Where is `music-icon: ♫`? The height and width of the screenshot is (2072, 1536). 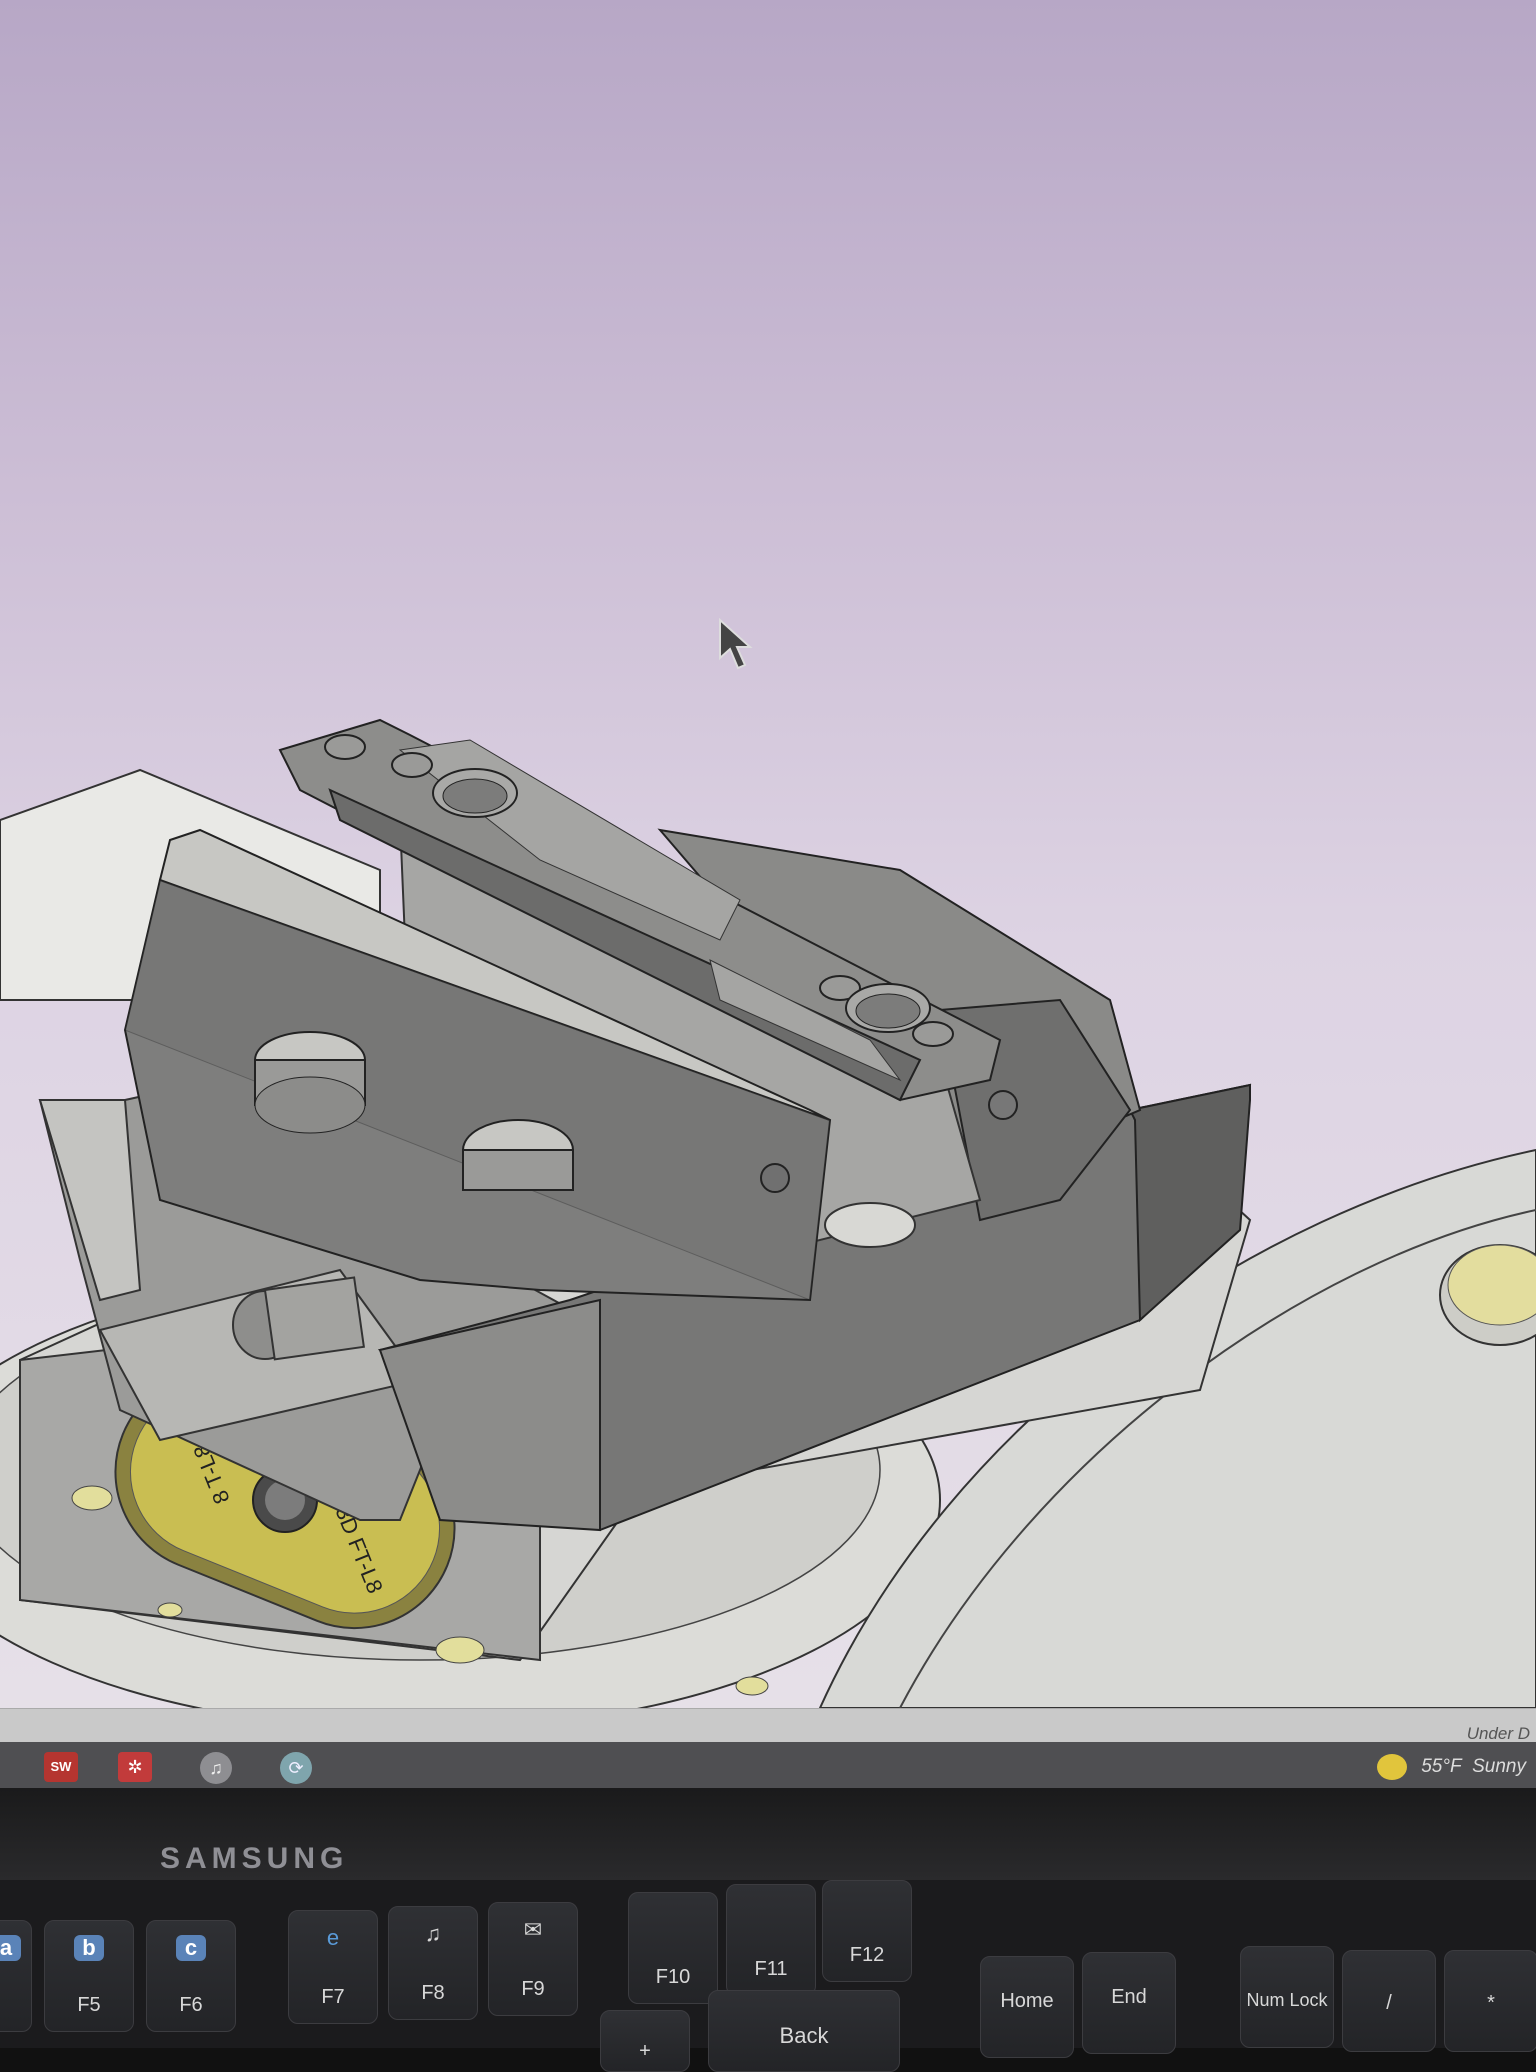
music-icon: ♫ is located at coordinates (216, 1768).